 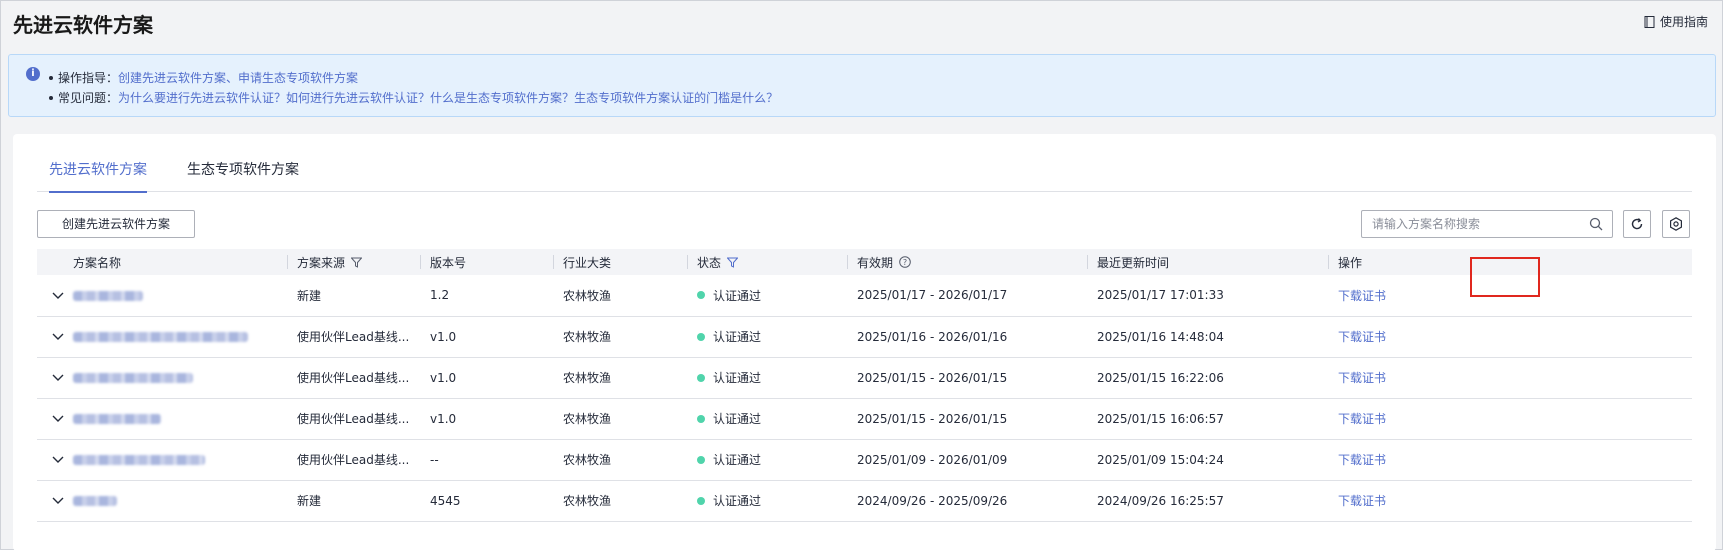 I want to click on validity-cell: 2025/01/17 - 2026/01/17, so click(x=967, y=296).